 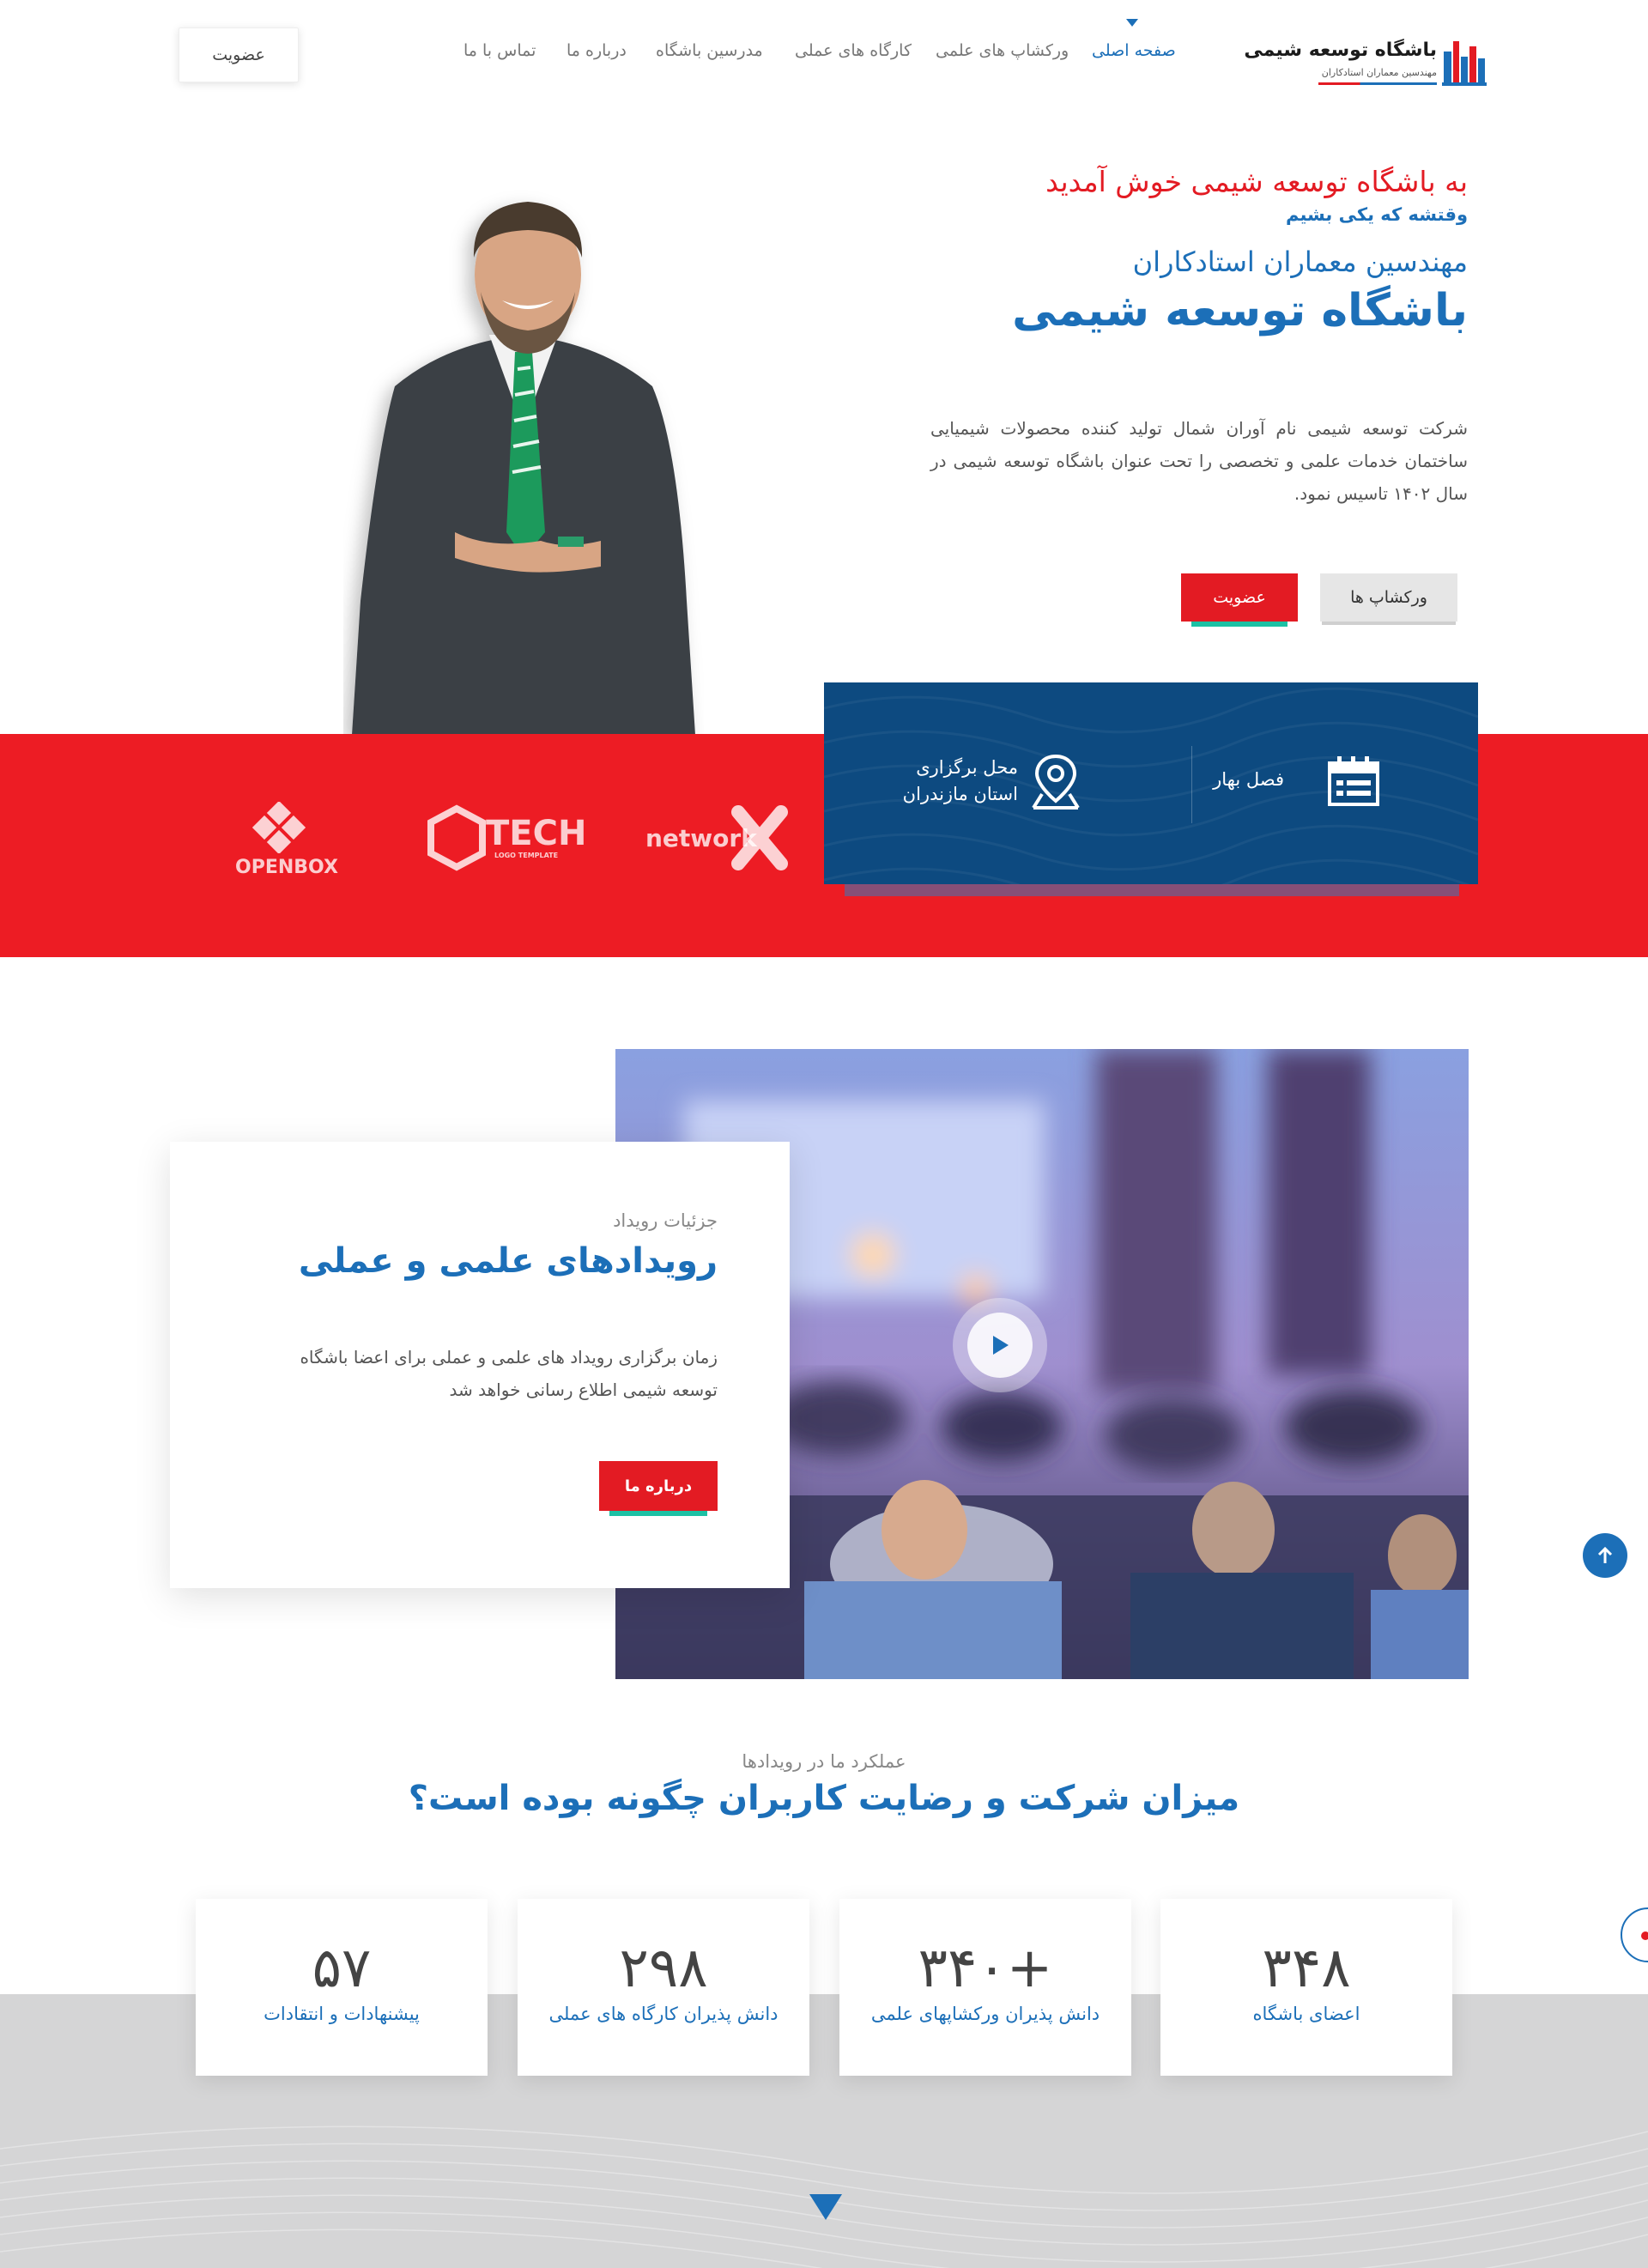 I want to click on about-us-button: درباره ما, so click(x=658, y=1486).